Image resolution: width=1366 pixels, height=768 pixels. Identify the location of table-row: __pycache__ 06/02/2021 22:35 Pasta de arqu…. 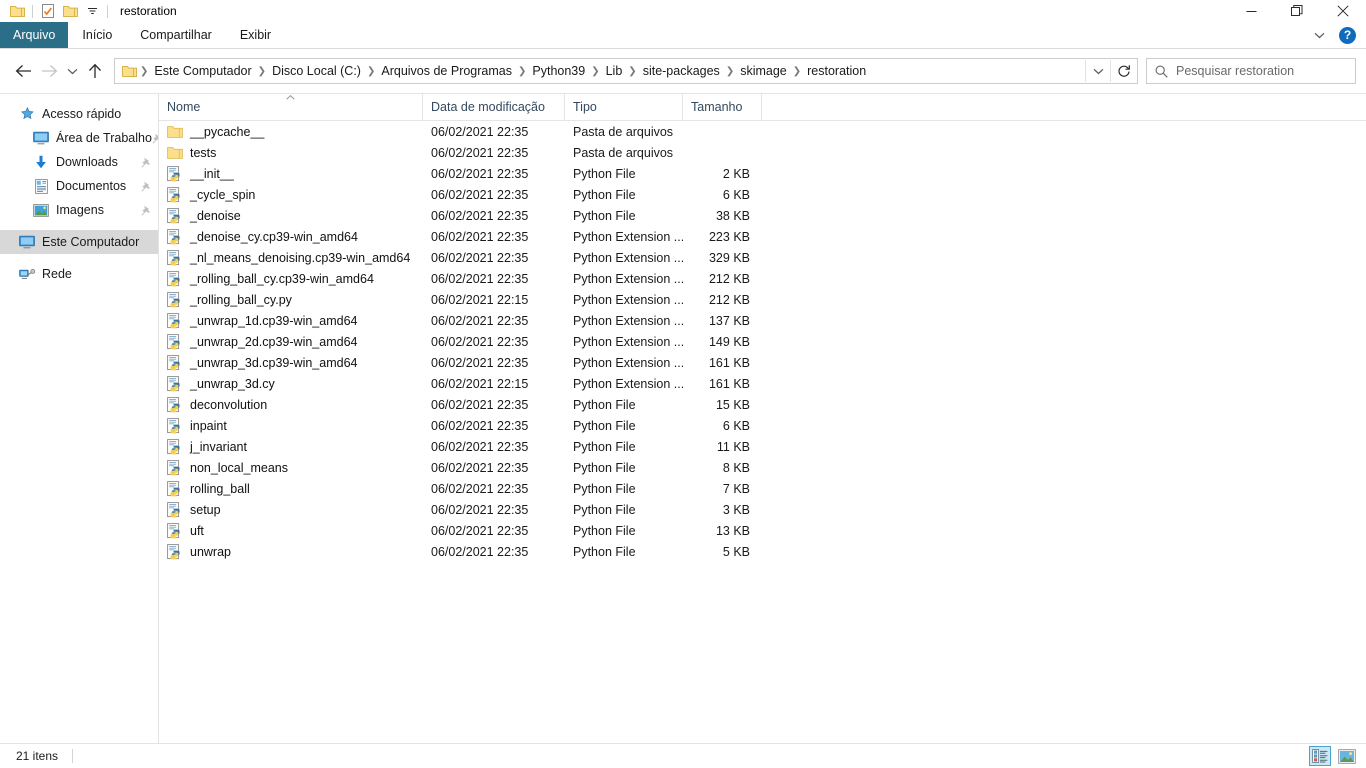
(762, 131).